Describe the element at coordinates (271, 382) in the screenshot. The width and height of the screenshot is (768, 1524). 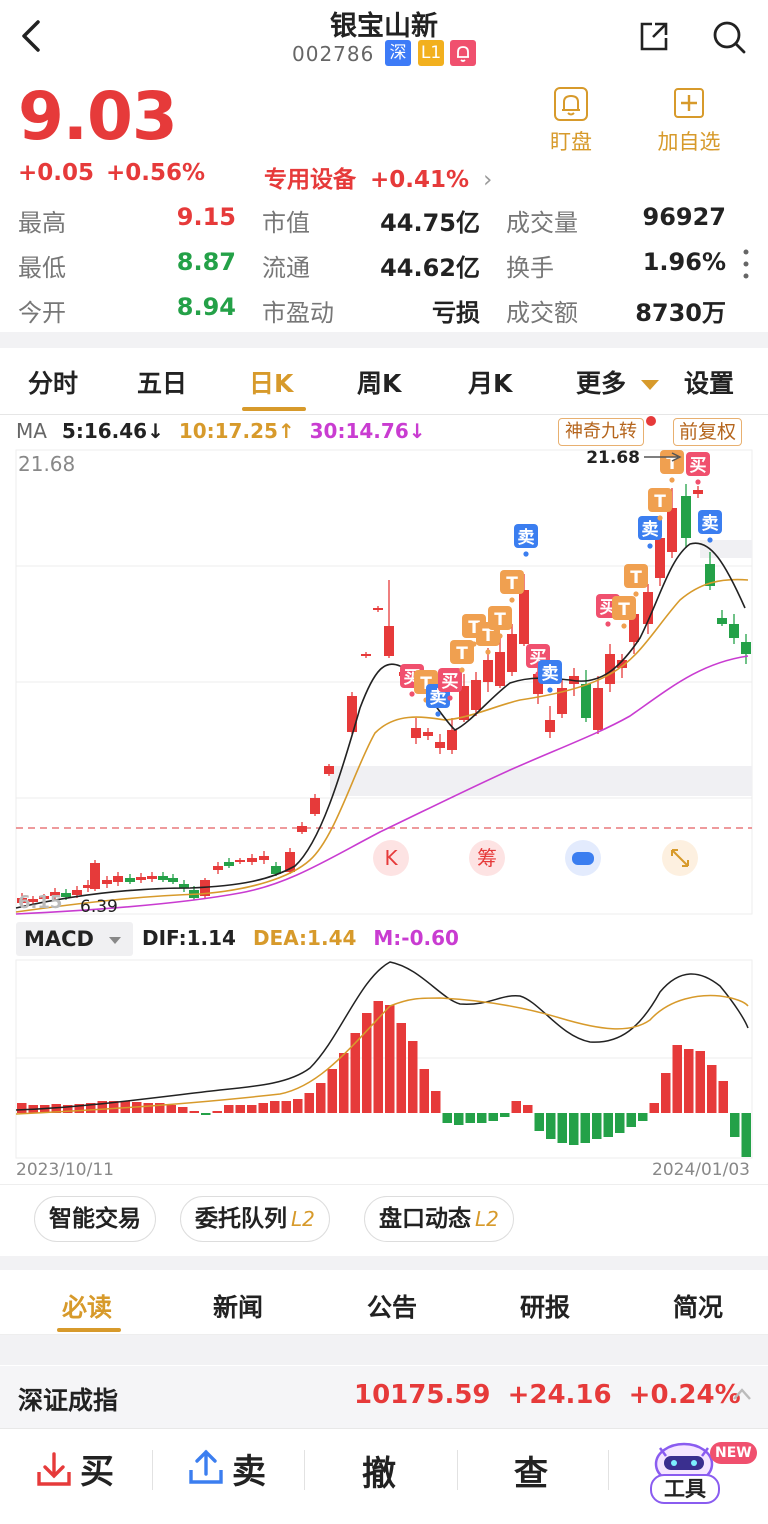
I see `tab-daily-k: 日K` at that location.